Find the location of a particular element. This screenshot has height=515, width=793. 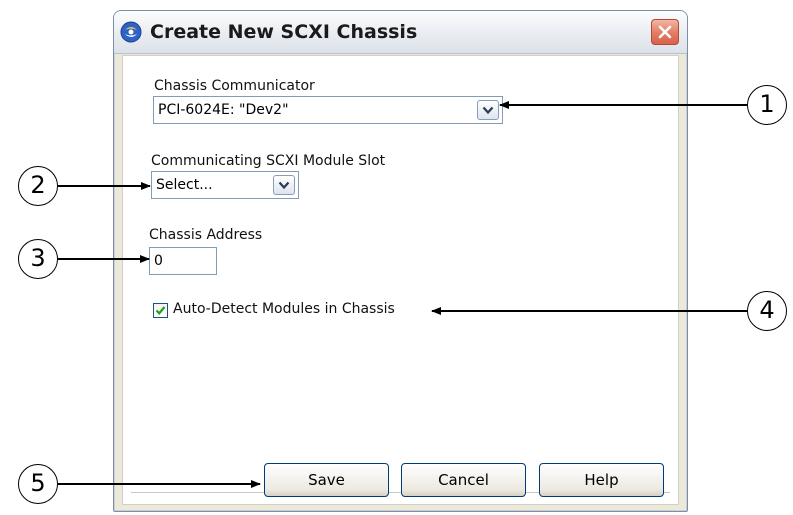

callout-5: 5 is located at coordinates (38, 484).